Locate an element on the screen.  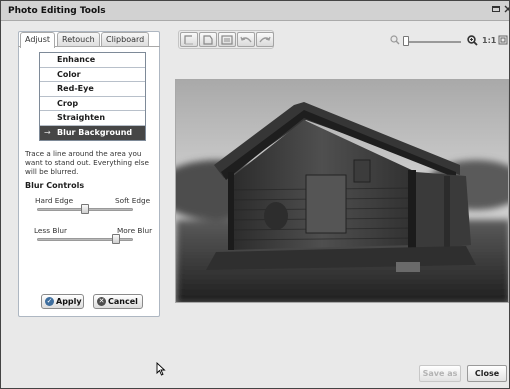
fit-to-window-icon is located at coordinates (503, 41).